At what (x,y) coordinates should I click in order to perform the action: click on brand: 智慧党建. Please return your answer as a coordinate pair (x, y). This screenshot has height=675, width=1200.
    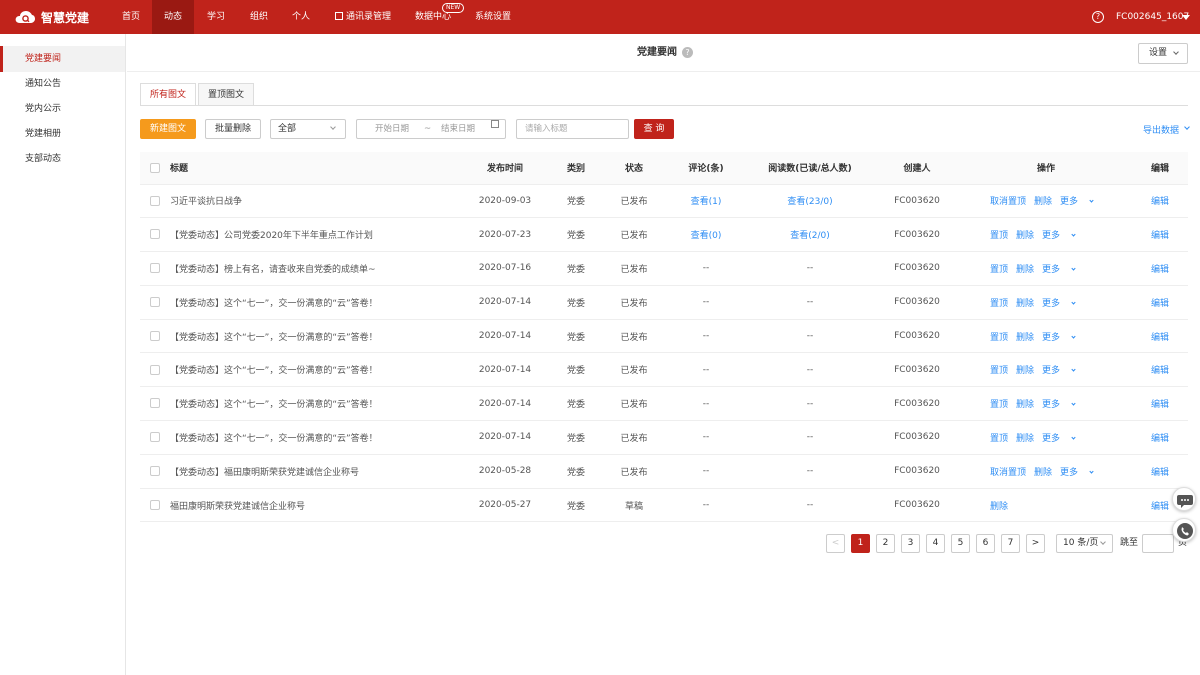
    Looking at the image, I should click on (51, 17).